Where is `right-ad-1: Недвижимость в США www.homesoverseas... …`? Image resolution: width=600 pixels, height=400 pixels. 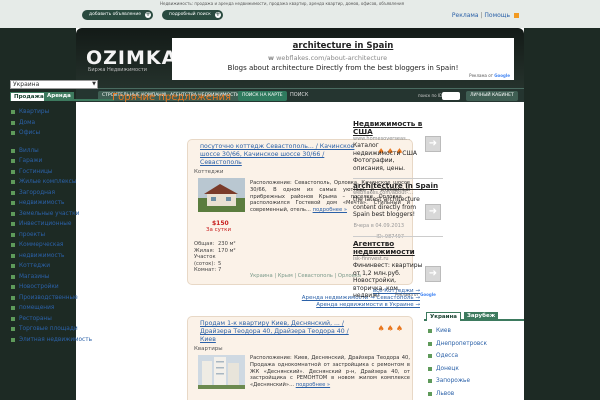 right-ad-1: Недвижимость в США www.homesoverseas... … is located at coordinates (398, 146).